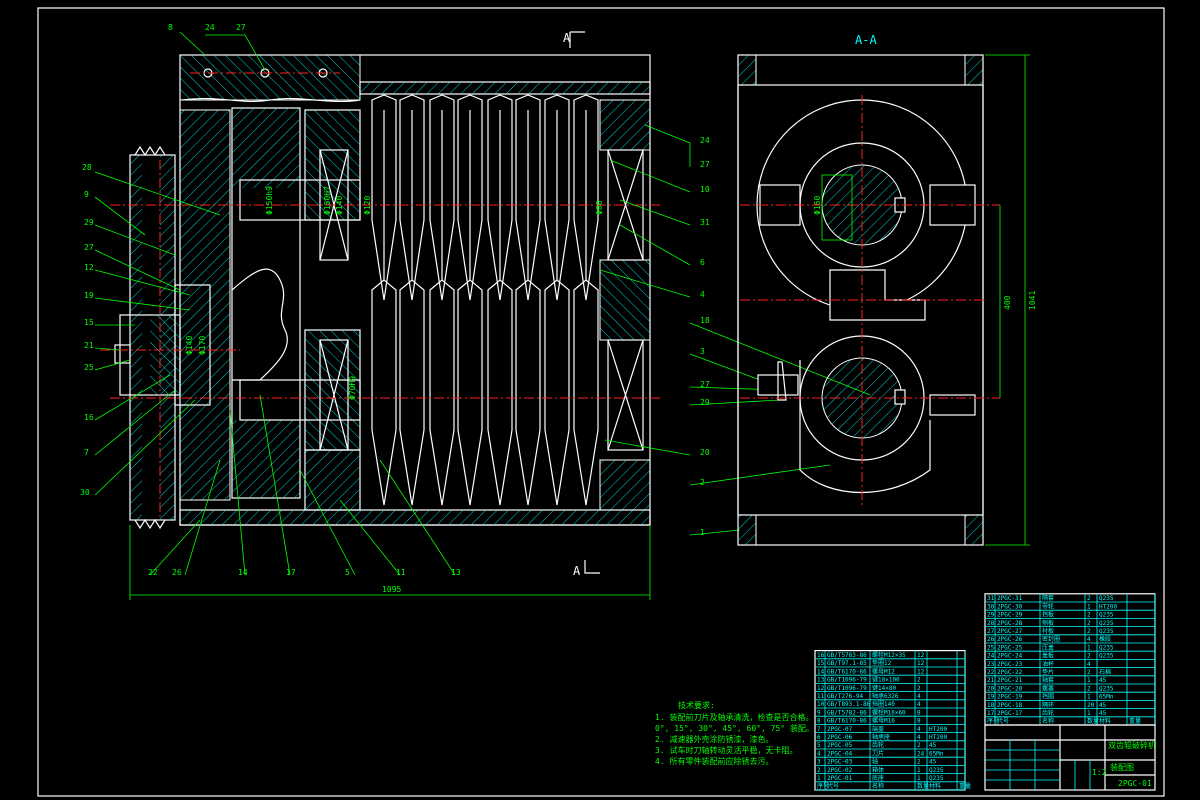 This screenshot has height=800, width=1200. What do you see at coordinates (714, 761) in the screenshot?
I see `note-line-5: 4. 所有零件装配前应除锈去污。` at bounding box center [714, 761].